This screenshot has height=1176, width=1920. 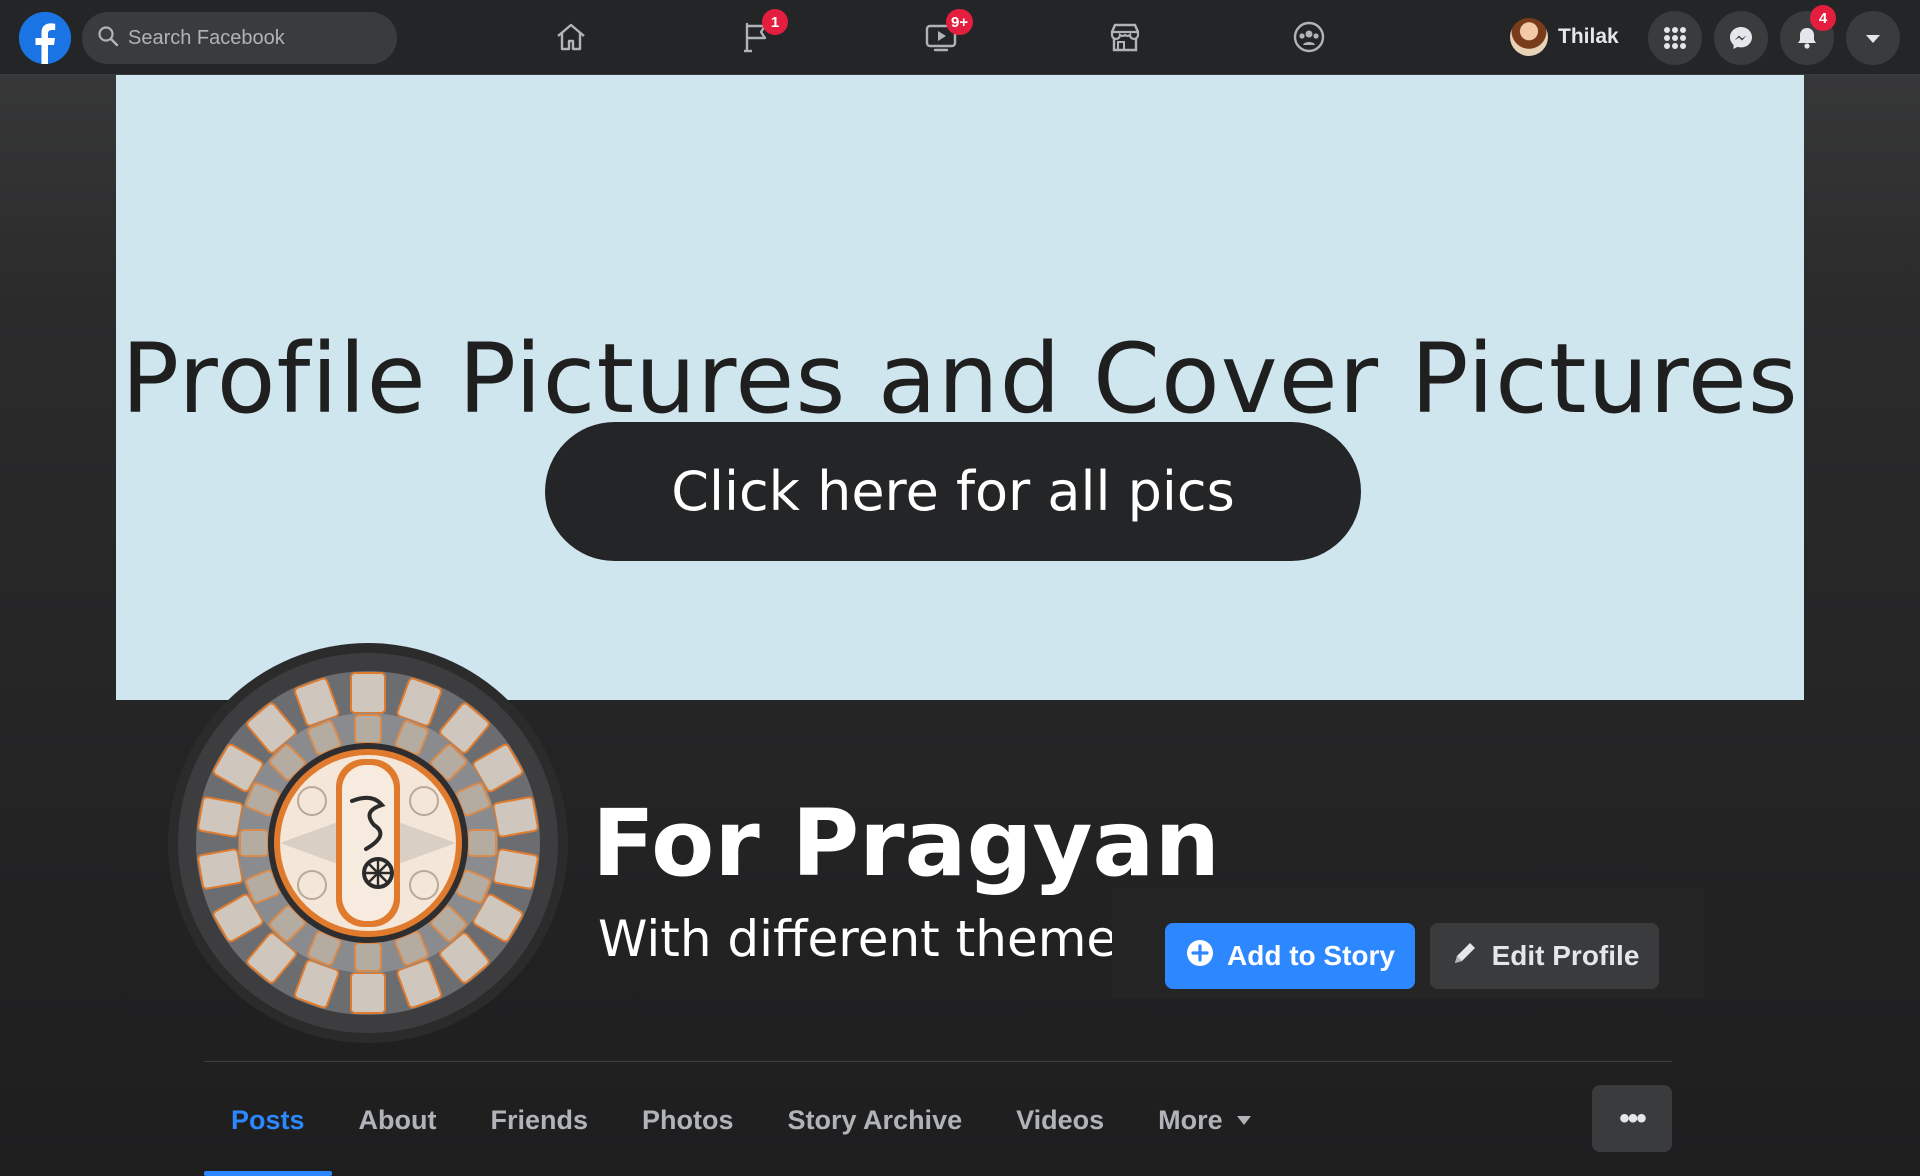 I want to click on page-title: For Pragyan, so click(x=906, y=843).